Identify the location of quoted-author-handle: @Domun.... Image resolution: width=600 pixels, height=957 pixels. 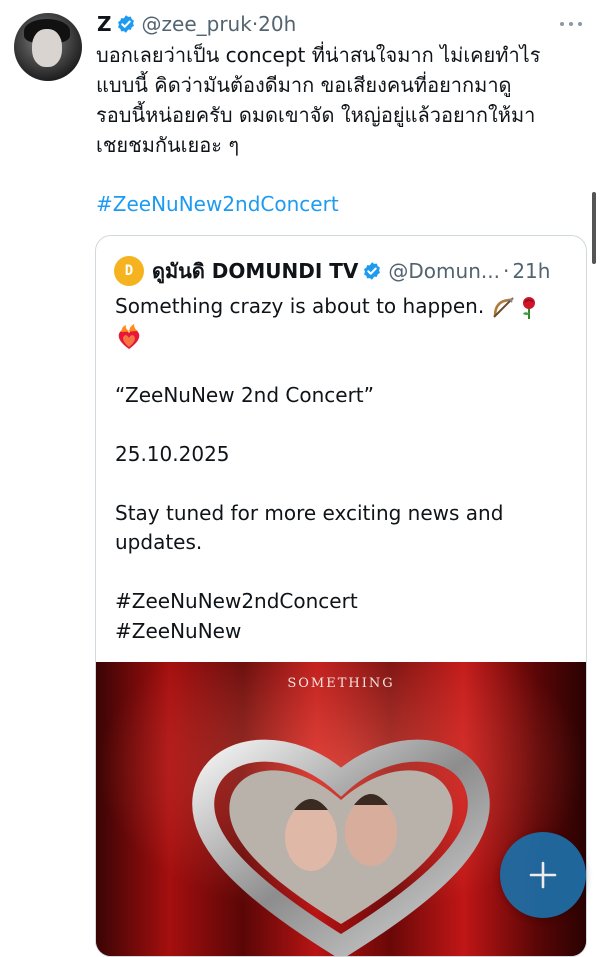
(444, 271).